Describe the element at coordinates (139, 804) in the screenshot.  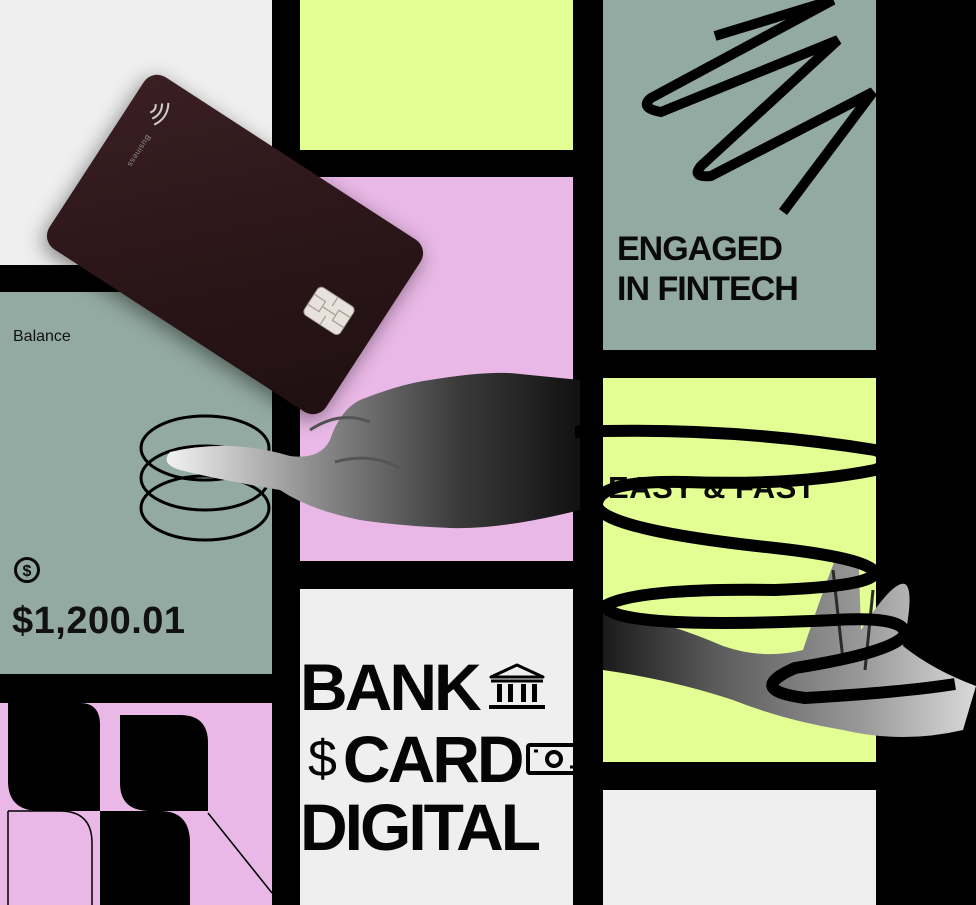
I see `checker-shapes` at that location.